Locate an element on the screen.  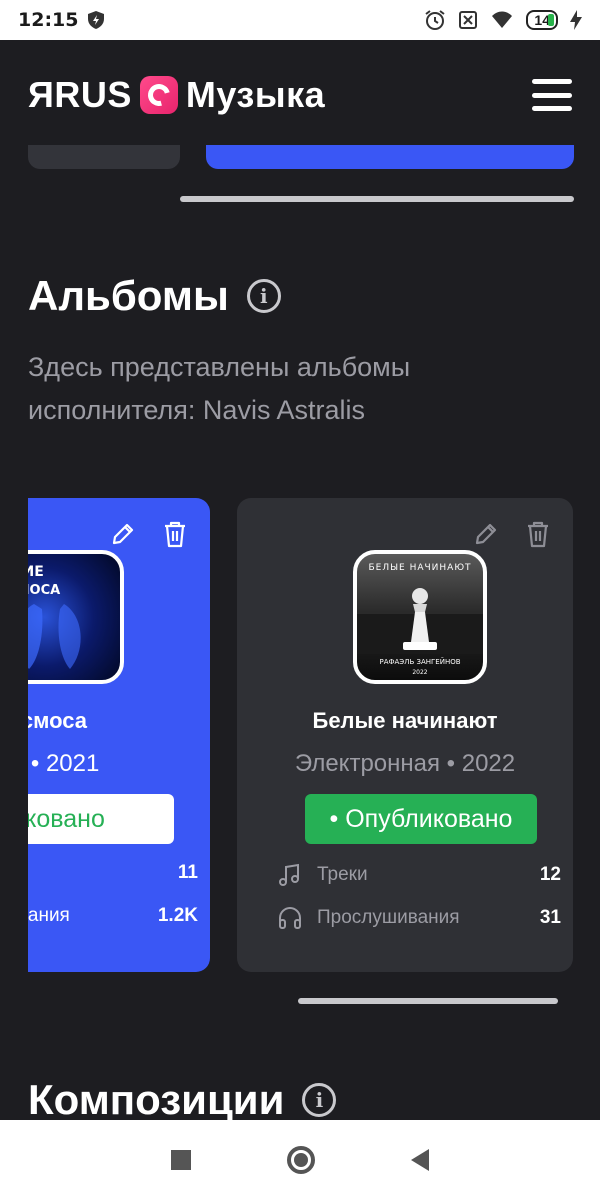
listens-label: вания is located at coordinates (49, 915).